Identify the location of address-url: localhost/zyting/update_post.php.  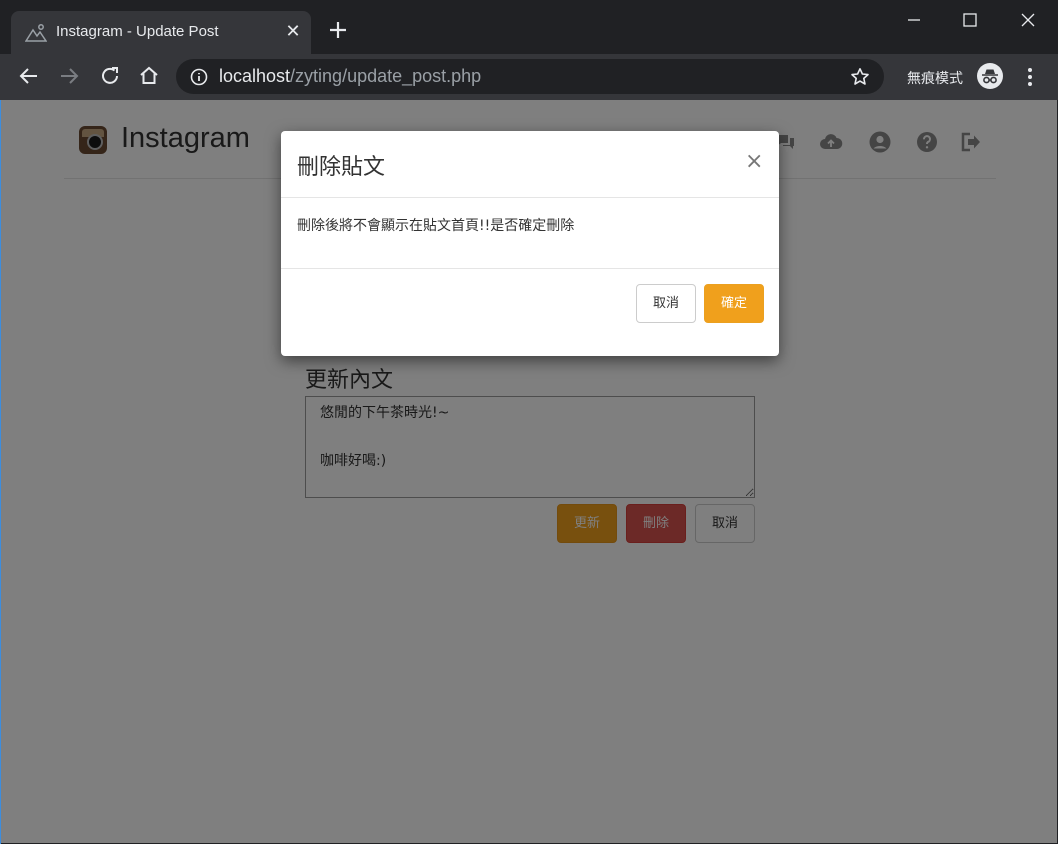
(350, 76).